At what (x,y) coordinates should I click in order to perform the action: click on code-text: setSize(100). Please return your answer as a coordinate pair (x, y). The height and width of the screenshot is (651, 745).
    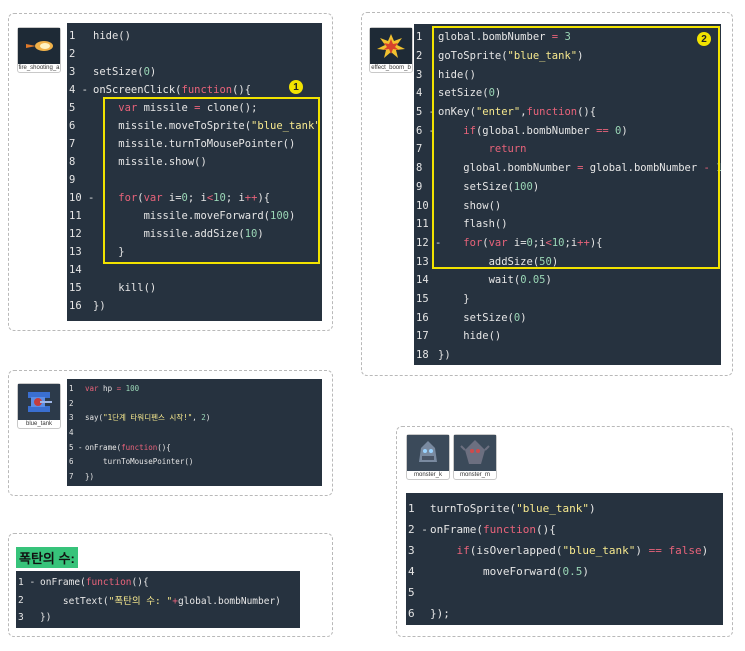
    Looking at the image, I should click on (579, 187).